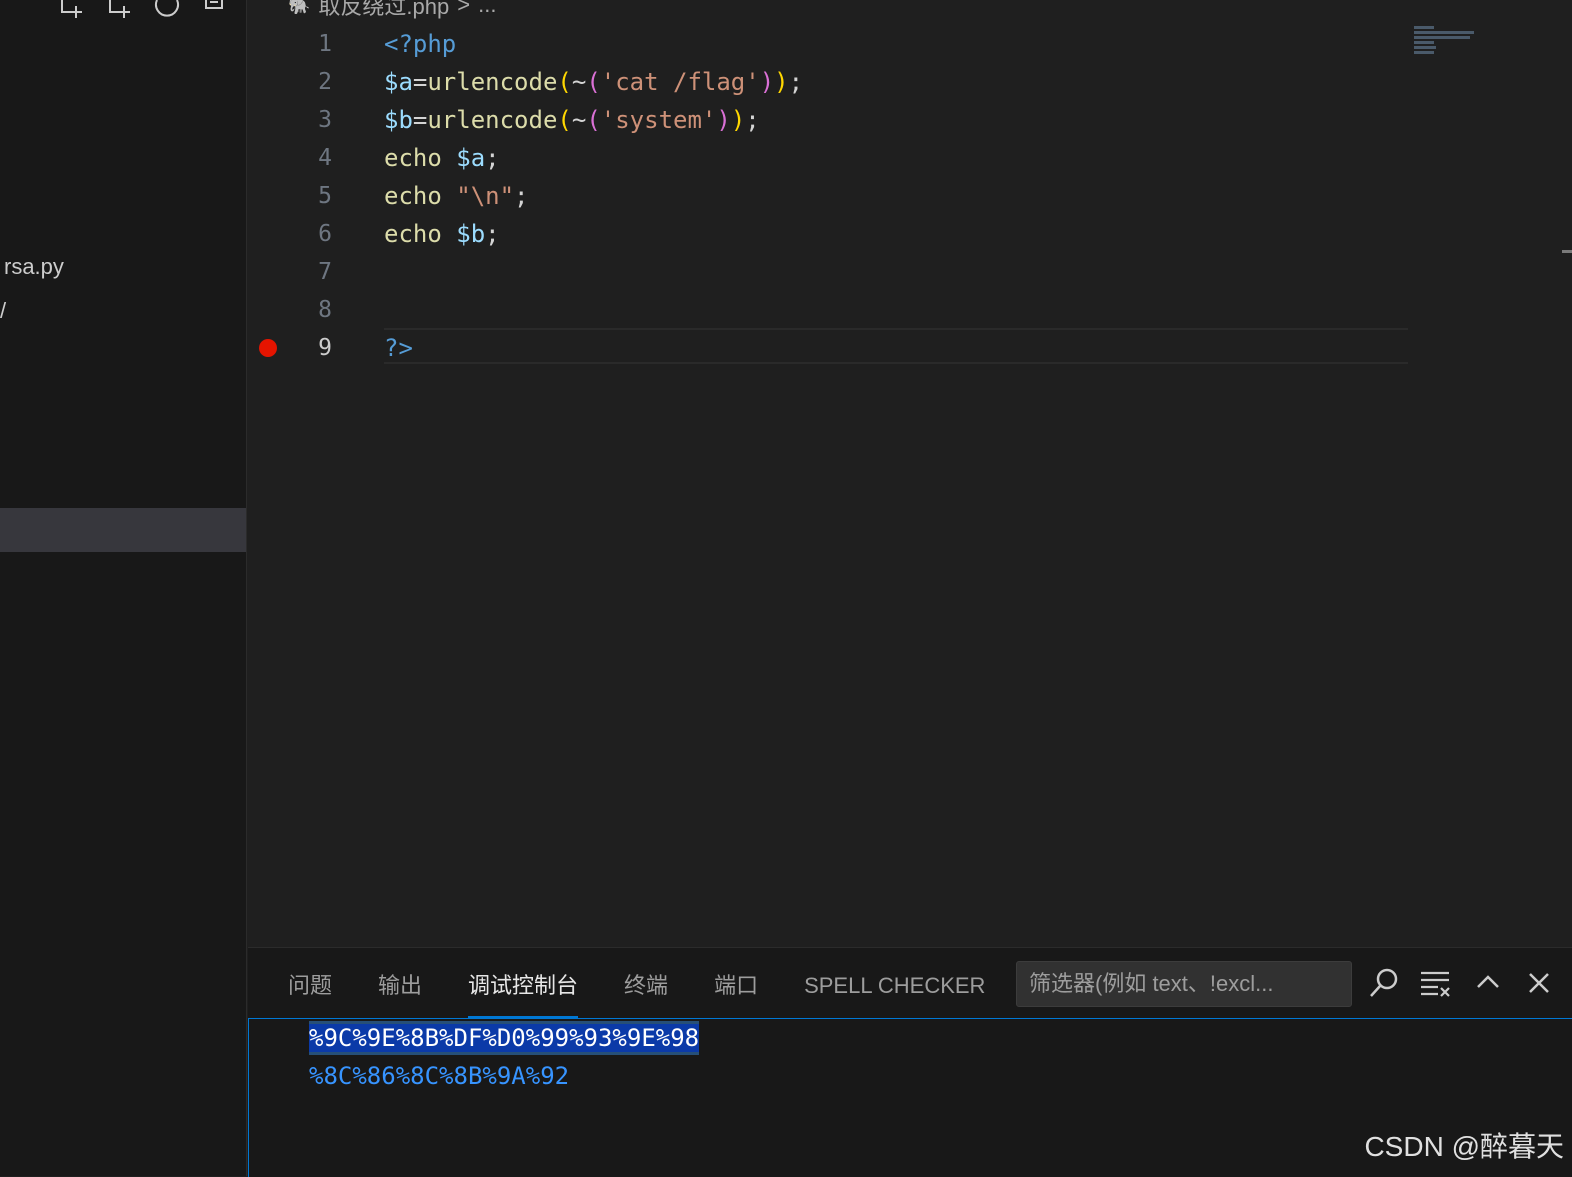  I want to click on line-number: 3, so click(325, 120).